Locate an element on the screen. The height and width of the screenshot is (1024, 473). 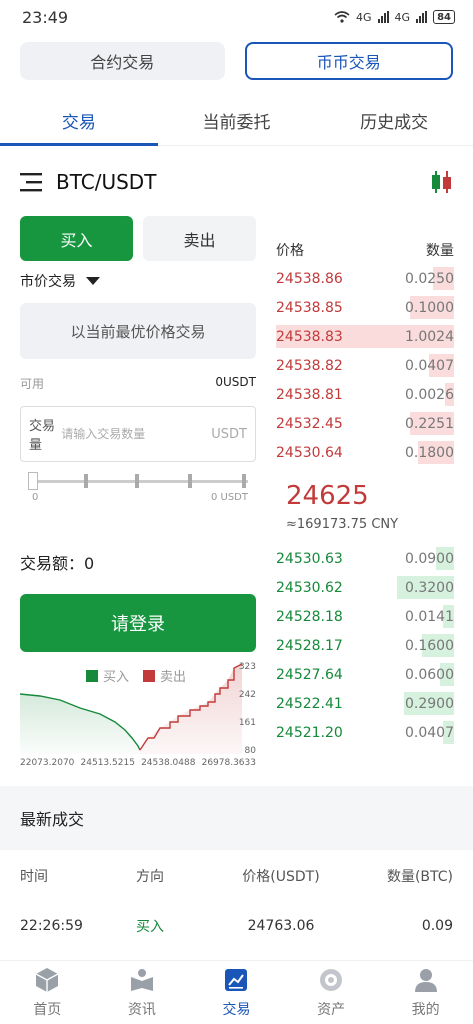
ask-qty: 0.0250 is located at coordinates (429, 278).